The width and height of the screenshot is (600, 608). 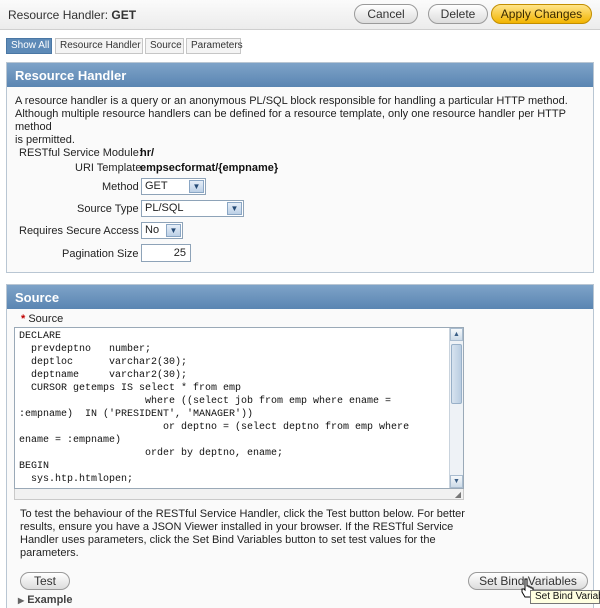 I want to click on method-label: Method, so click(x=120, y=187).